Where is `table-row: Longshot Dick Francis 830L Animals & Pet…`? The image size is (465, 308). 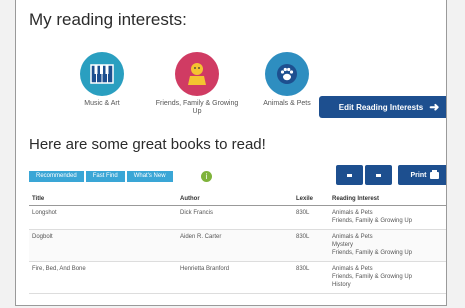
table-row: Longshot Dick Francis 830L Animals & Pet… is located at coordinates (237, 217).